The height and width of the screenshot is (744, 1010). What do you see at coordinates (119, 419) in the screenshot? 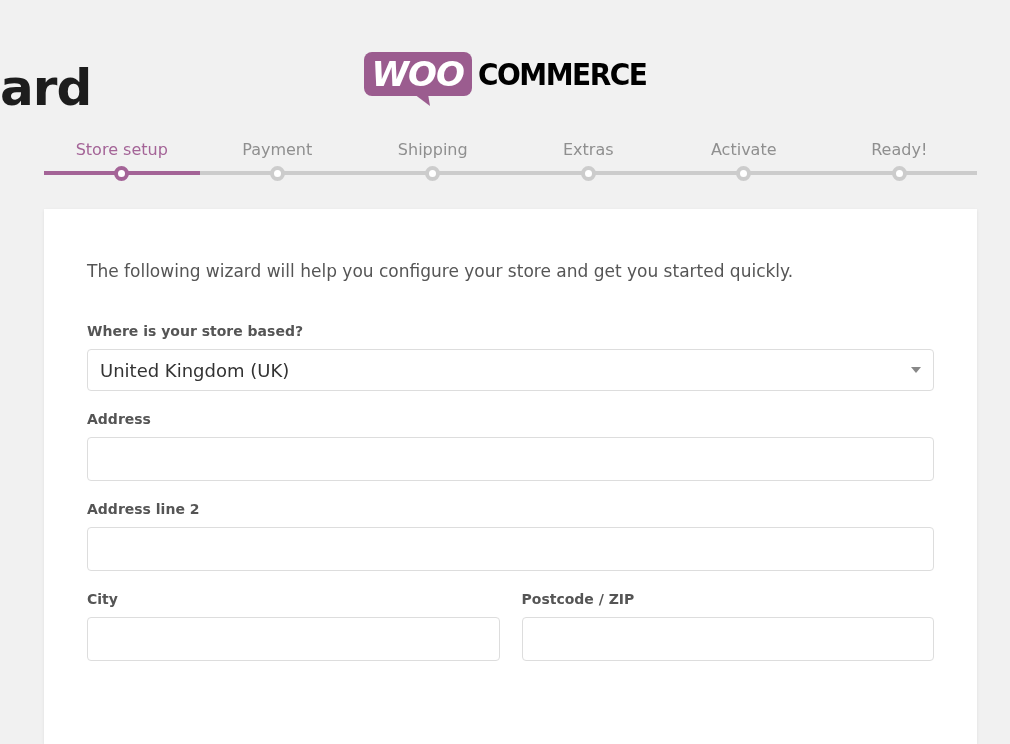
I see `field-label: Address` at bounding box center [119, 419].